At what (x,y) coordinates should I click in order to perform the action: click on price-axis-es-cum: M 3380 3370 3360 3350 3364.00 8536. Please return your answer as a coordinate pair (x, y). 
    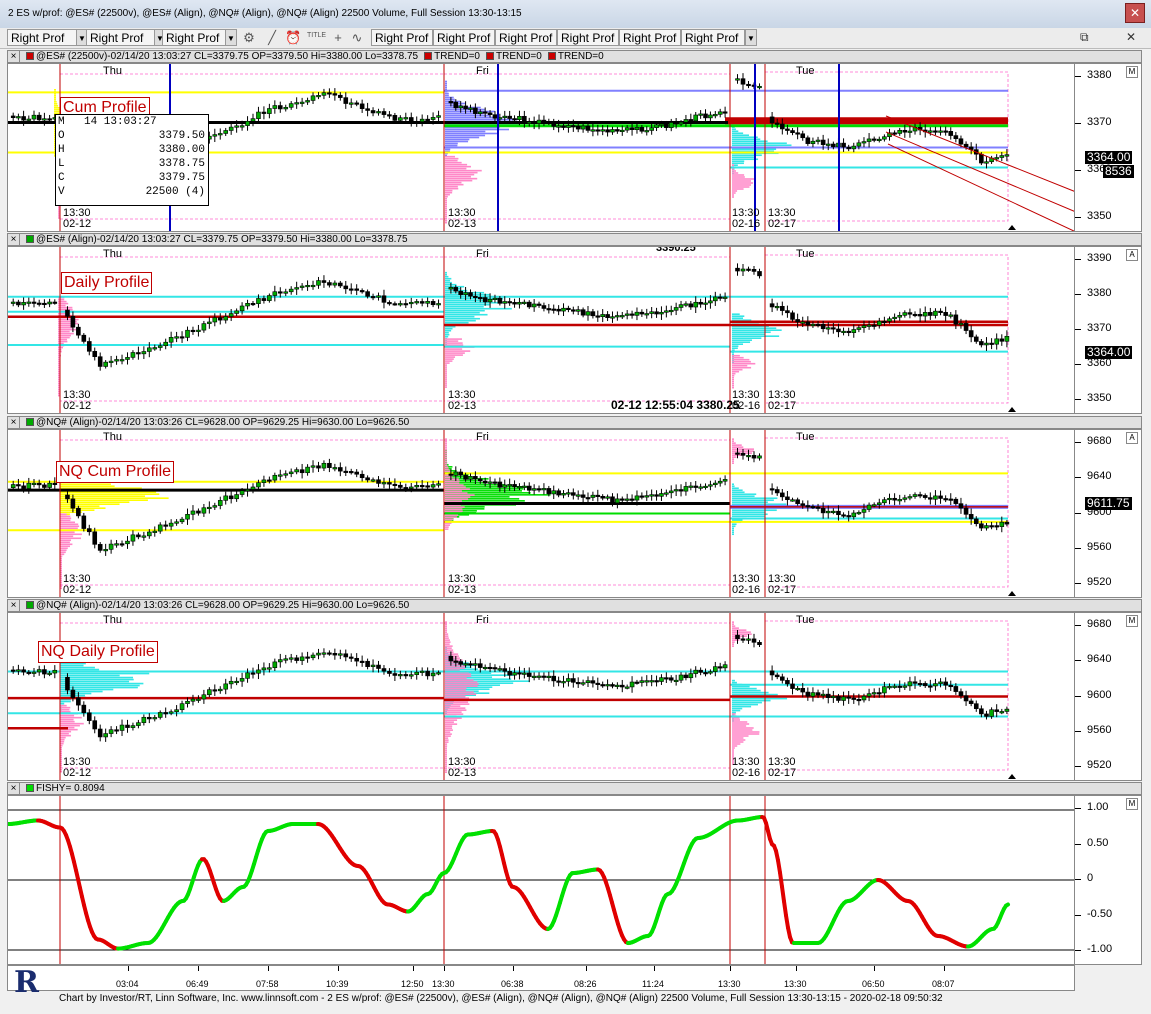
    Looking at the image, I should click on (1108, 147).